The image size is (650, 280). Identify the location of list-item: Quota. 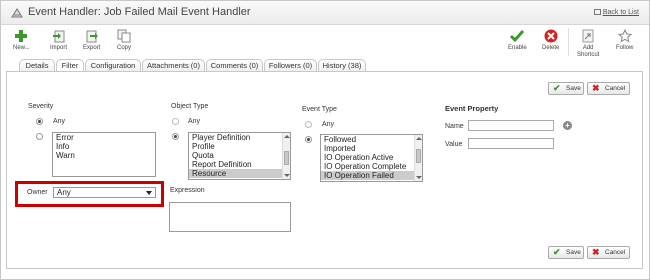
(239, 155).